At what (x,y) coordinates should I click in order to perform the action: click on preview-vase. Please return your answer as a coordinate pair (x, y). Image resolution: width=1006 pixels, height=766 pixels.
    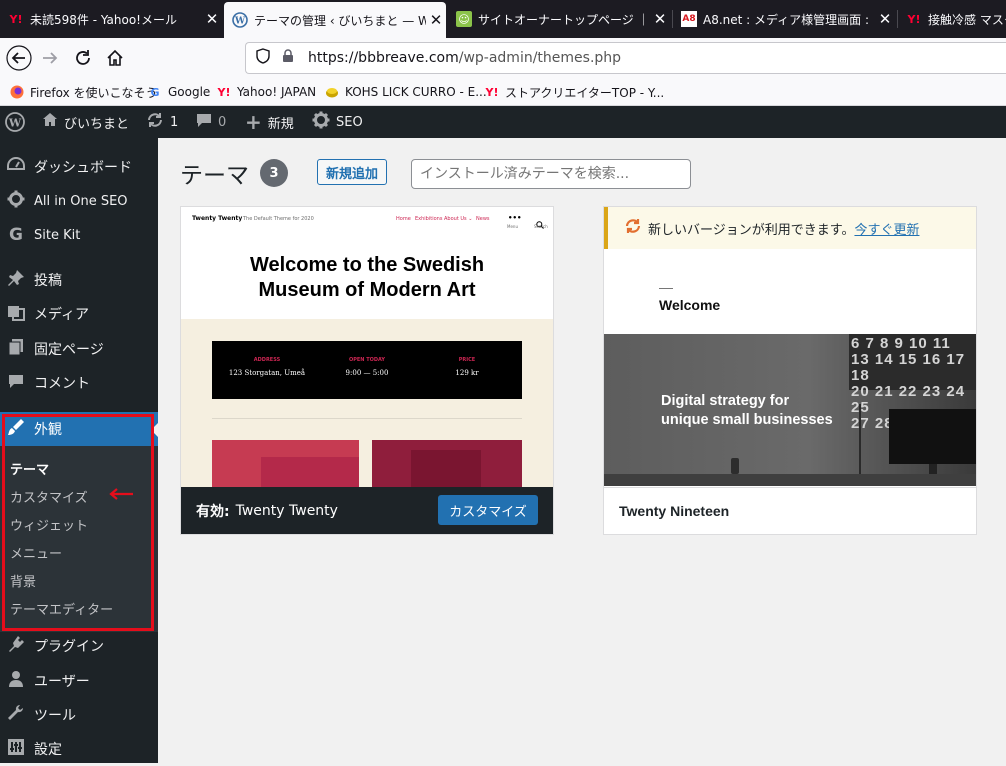
    Looking at the image, I should click on (735, 466).